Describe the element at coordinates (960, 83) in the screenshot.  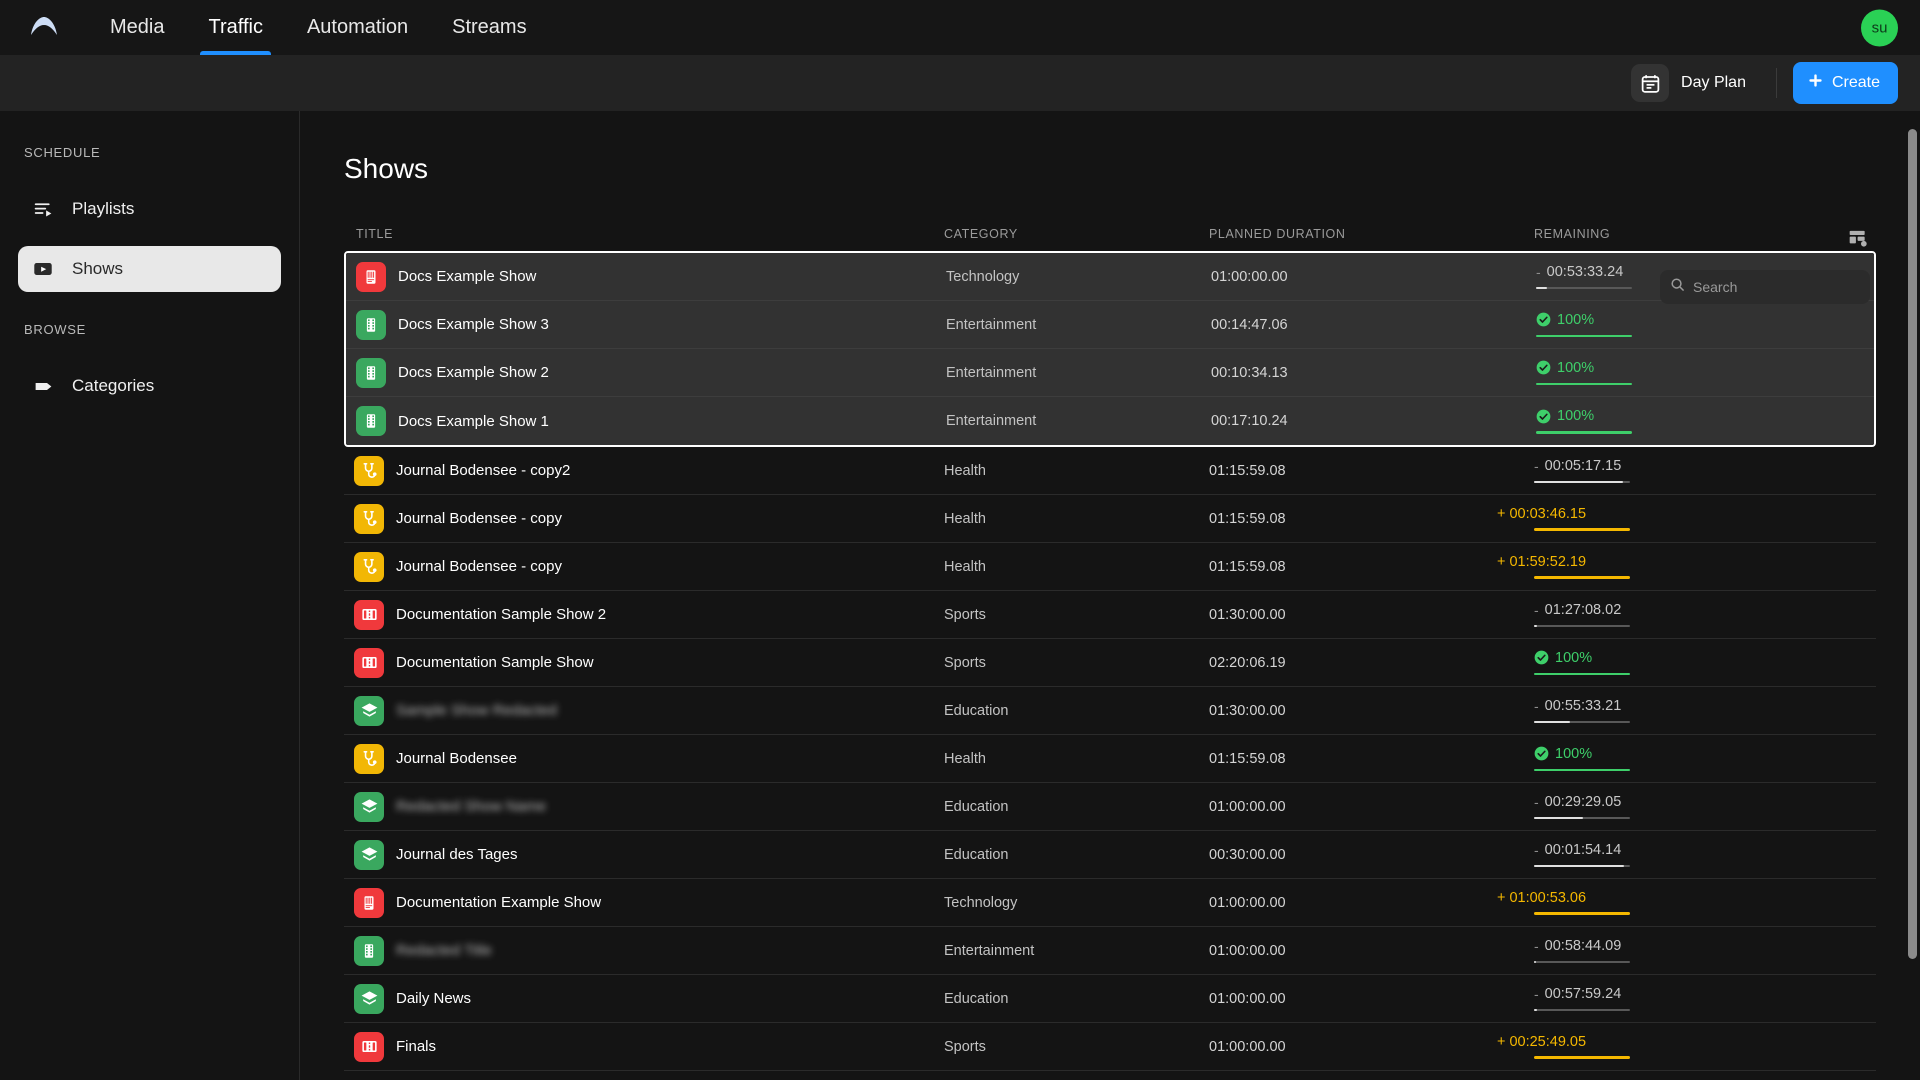
I see `sub-header-bar: Day Plan Create` at that location.